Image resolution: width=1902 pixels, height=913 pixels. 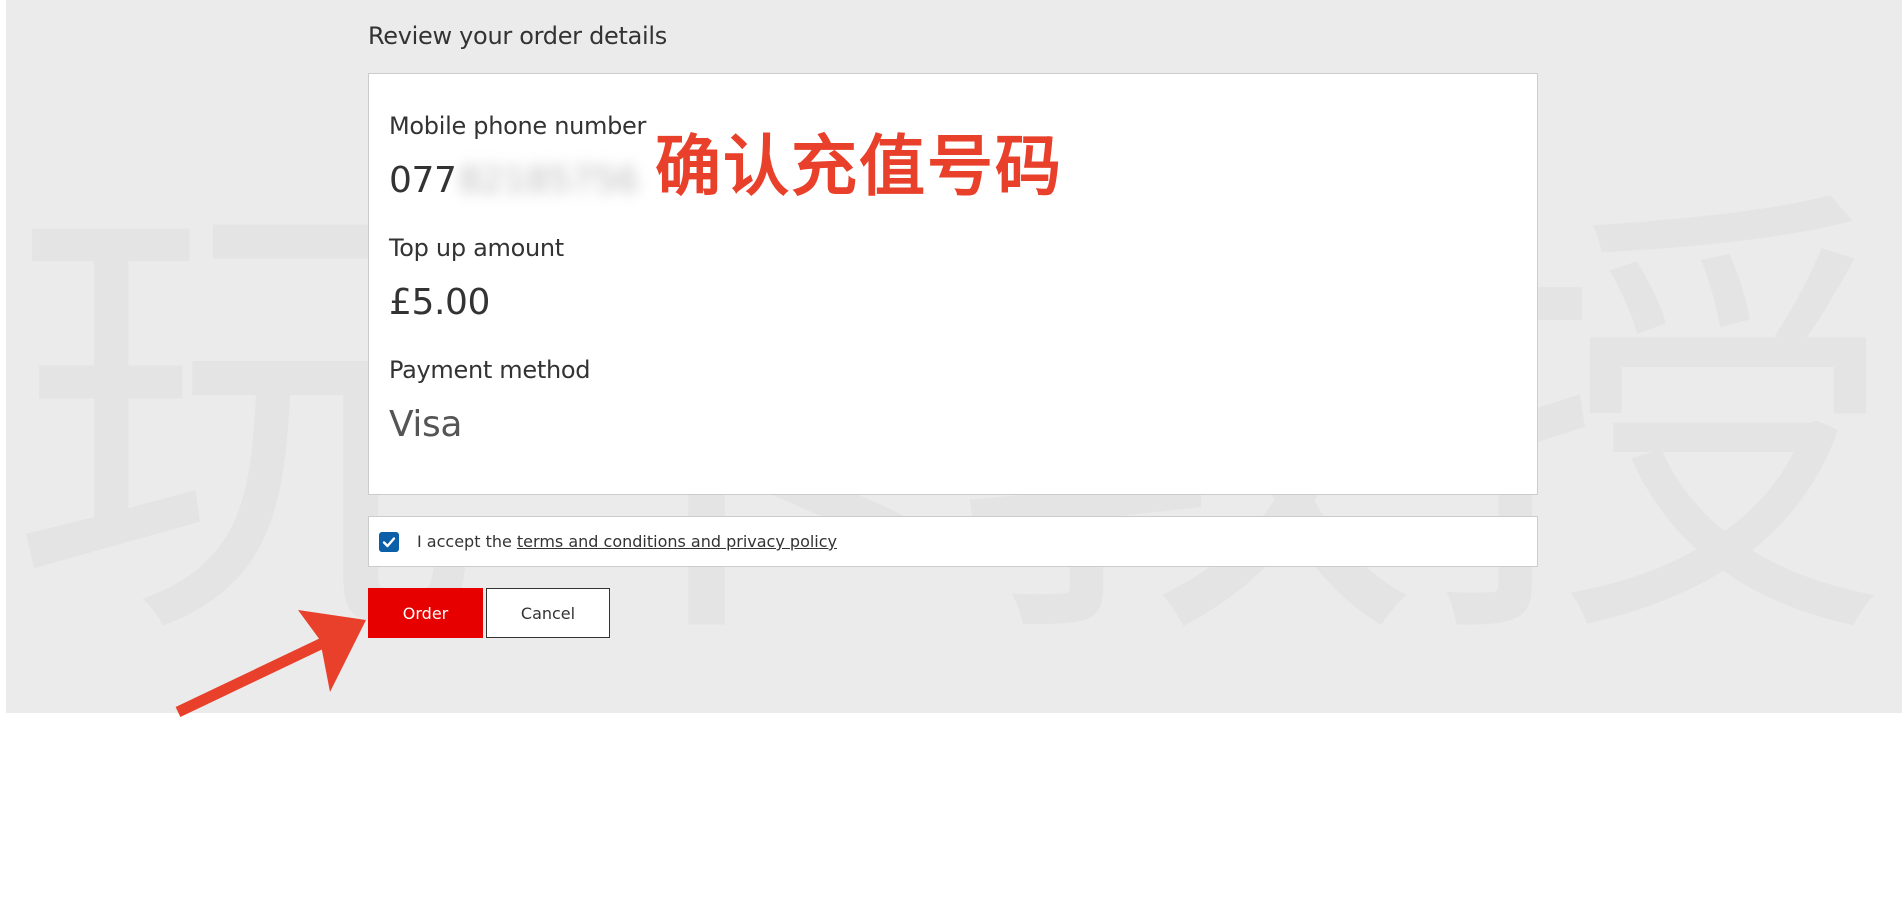 What do you see at coordinates (426, 424) in the screenshot?
I see `payment-value: Visa` at bounding box center [426, 424].